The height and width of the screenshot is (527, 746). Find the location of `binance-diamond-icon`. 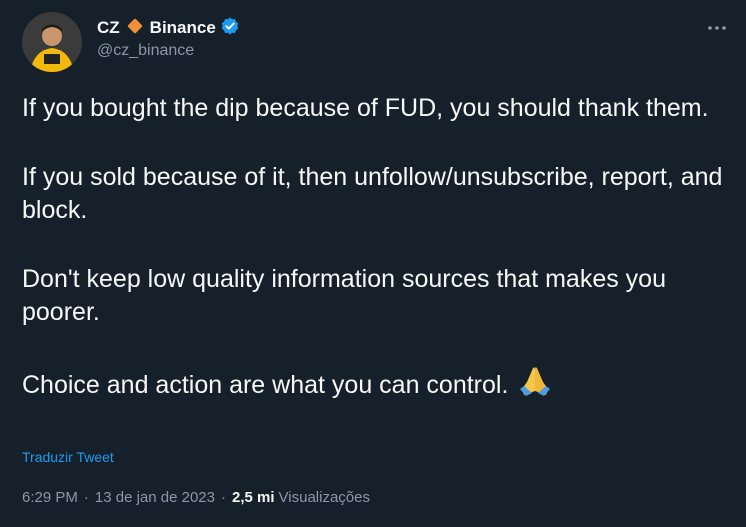

binance-diamond-icon is located at coordinates (135, 28).